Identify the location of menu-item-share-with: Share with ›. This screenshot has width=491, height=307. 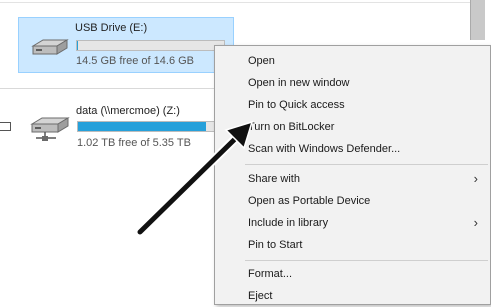
(352, 179).